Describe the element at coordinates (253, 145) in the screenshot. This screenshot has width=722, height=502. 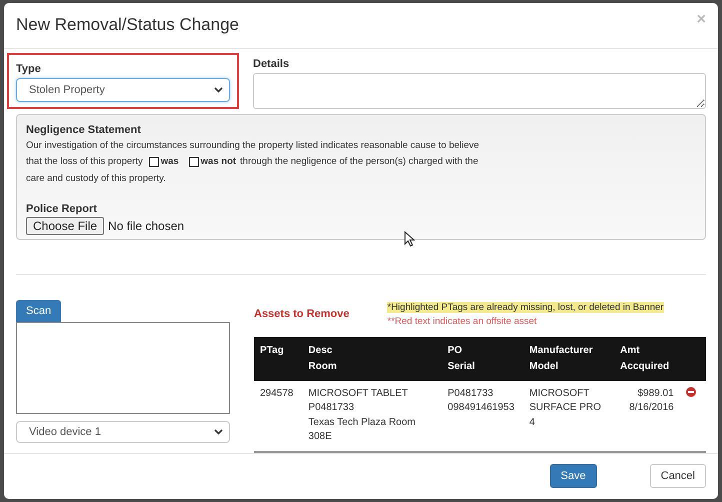
I see `statement-text: Our investigation of the circumstances surrounding the property listed indicates reasonable cause to believe` at that location.